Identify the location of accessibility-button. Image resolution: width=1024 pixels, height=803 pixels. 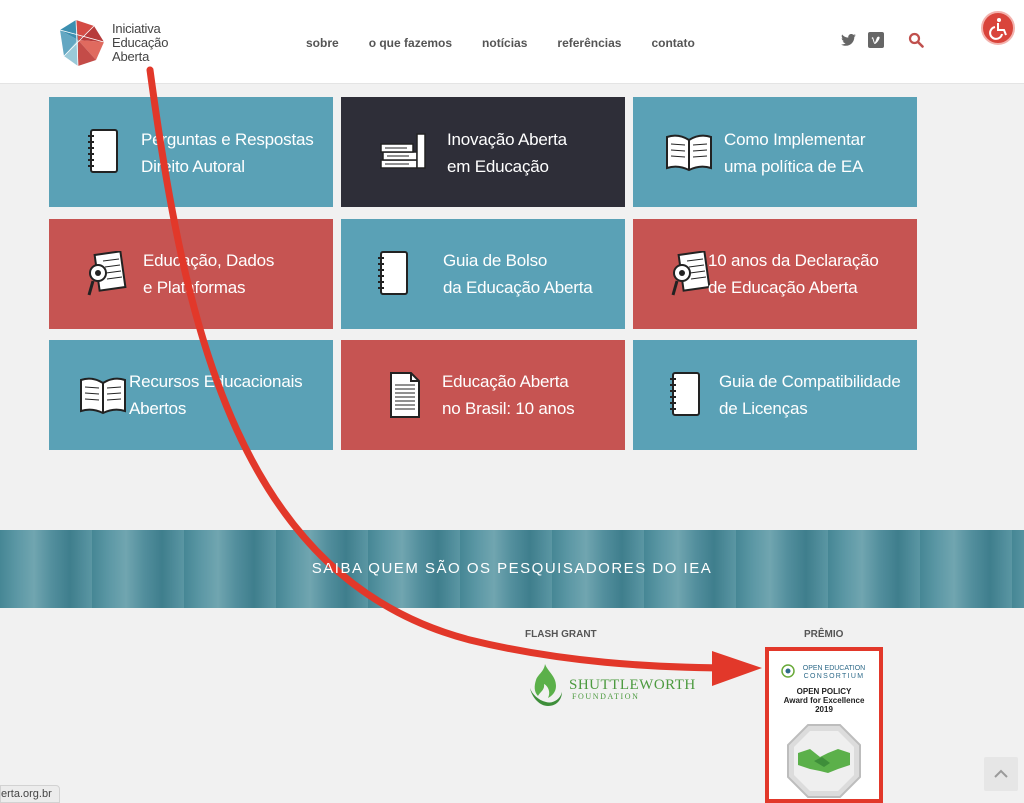
(998, 28).